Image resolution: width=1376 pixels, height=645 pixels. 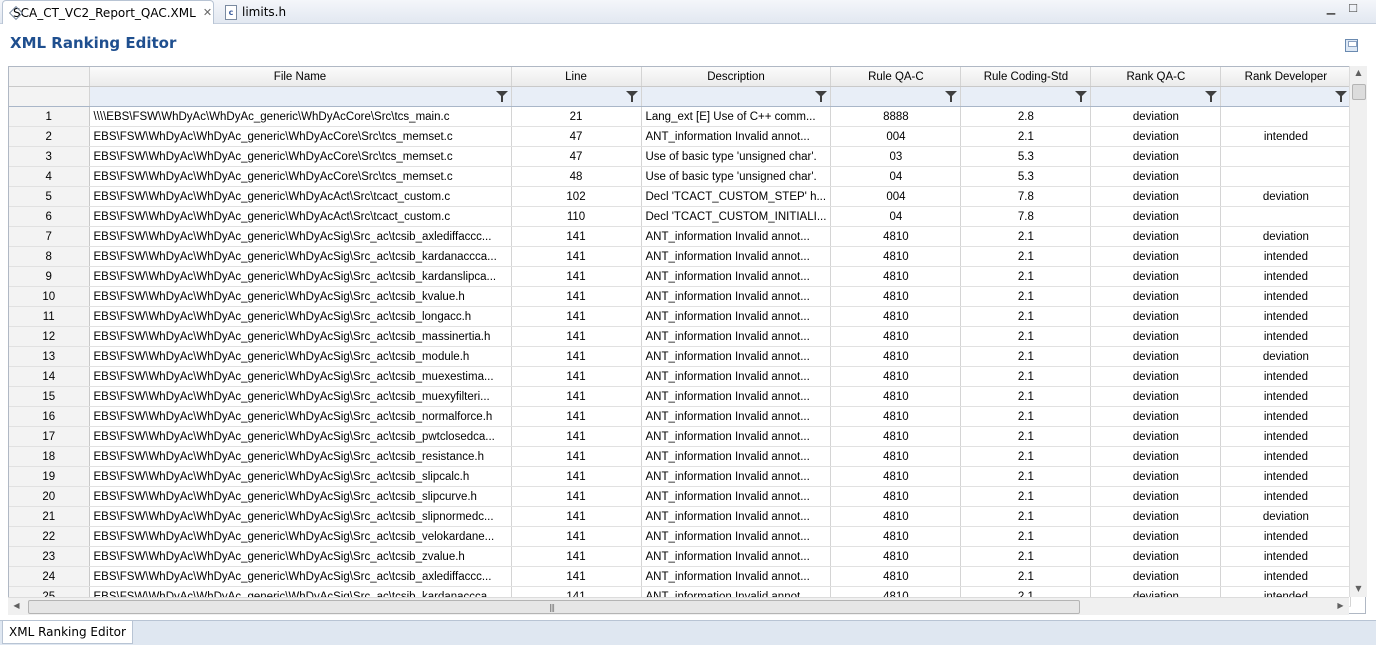 What do you see at coordinates (576, 77) in the screenshot?
I see `column-header: Line` at bounding box center [576, 77].